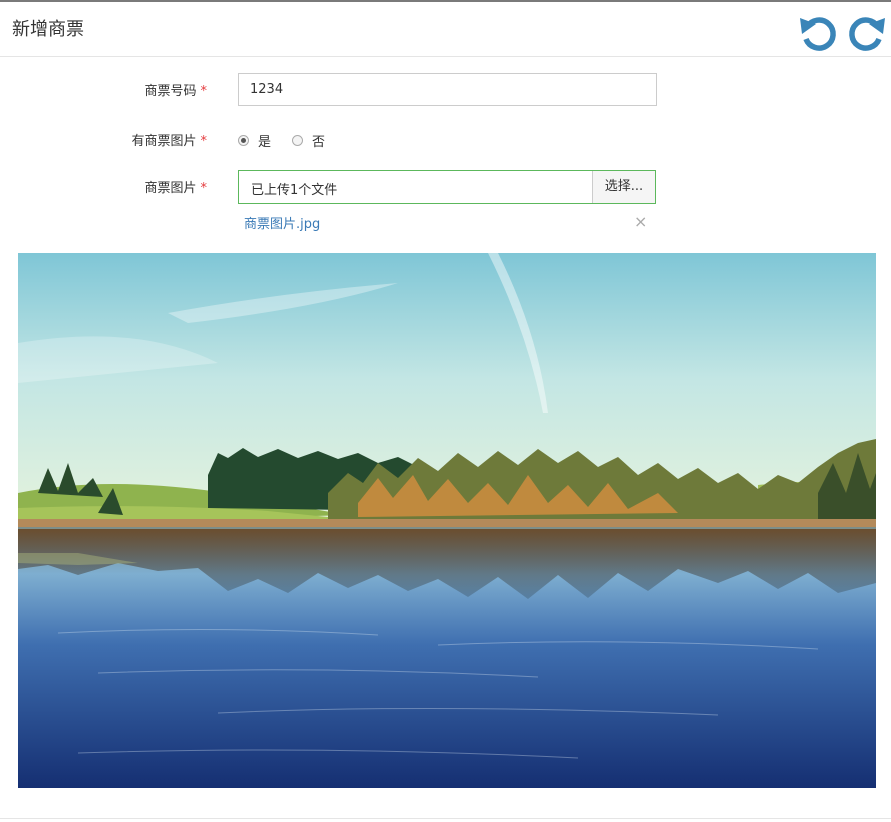  Describe the element at coordinates (109, 186) in the screenshot. I see `ticket-image-label: 商票图片 *` at that location.